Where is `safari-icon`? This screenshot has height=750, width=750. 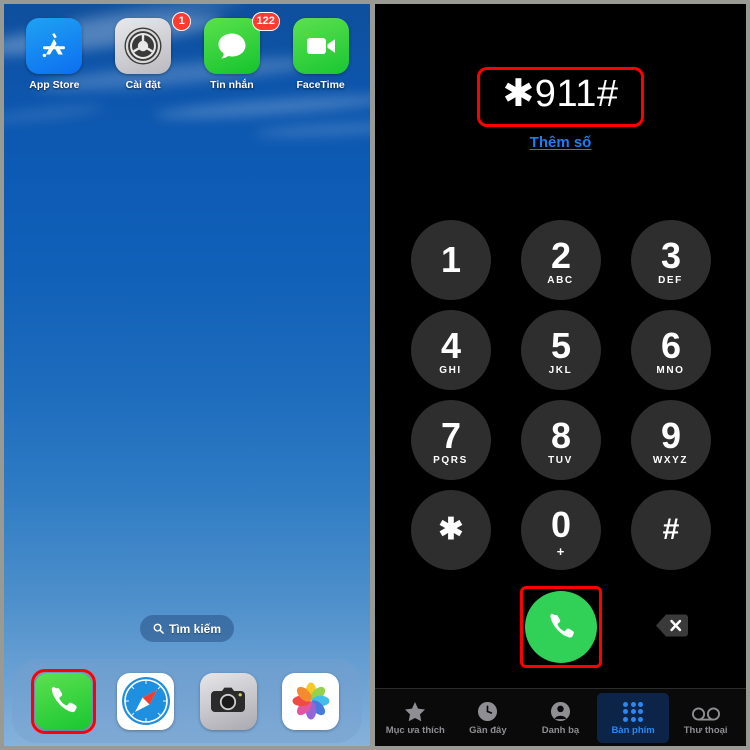
safari-icon is located at coordinates (145, 701).